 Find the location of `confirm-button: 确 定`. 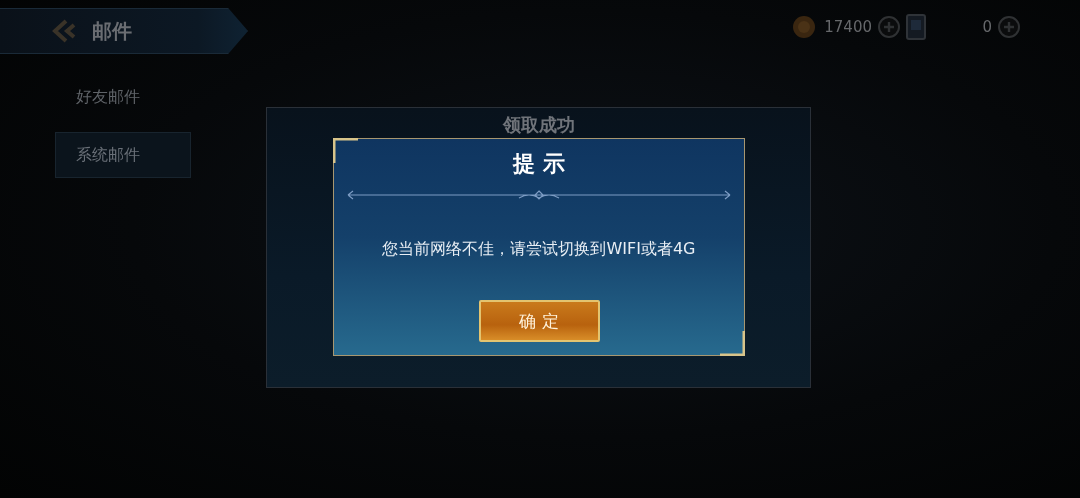

confirm-button: 确 定 is located at coordinates (539, 321).